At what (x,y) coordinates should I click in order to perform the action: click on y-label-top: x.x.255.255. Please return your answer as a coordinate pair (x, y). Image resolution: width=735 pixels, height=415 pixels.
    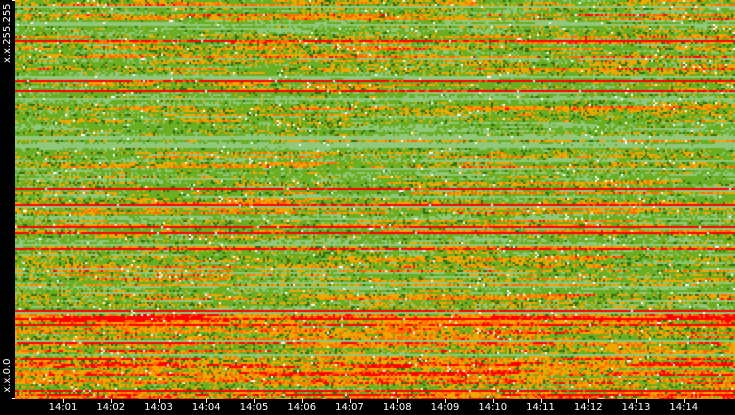
    Looking at the image, I should click on (7, 33).